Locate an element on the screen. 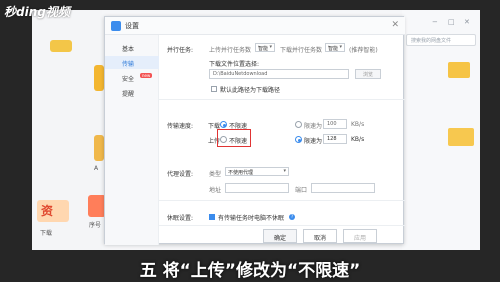  file-label: 下载 is located at coordinates (46, 233).